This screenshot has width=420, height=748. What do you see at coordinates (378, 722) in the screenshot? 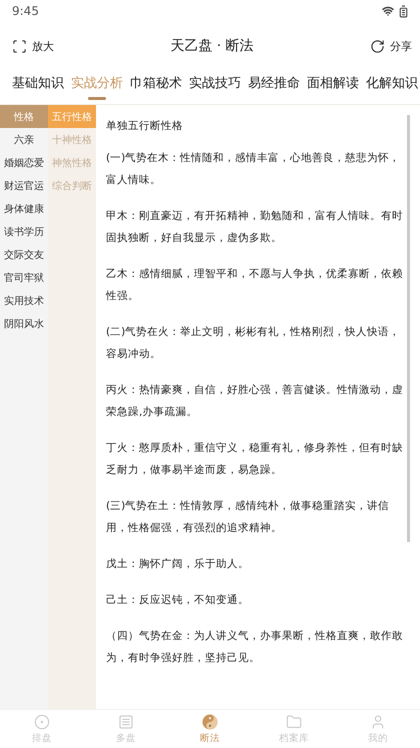
I see `user-icon` at bounding box center [378, 722].